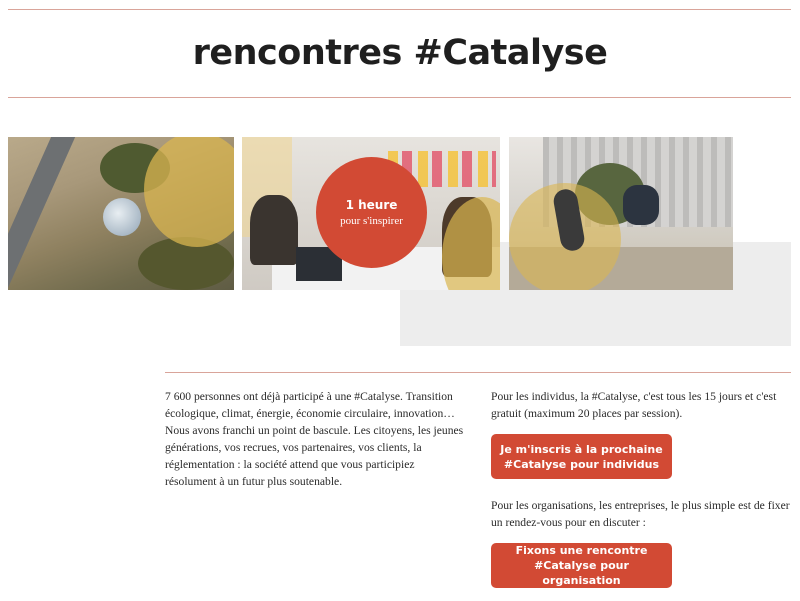 The image size is (800, 601). I want to click on aerial-landscape-photo, so click(121, 213).